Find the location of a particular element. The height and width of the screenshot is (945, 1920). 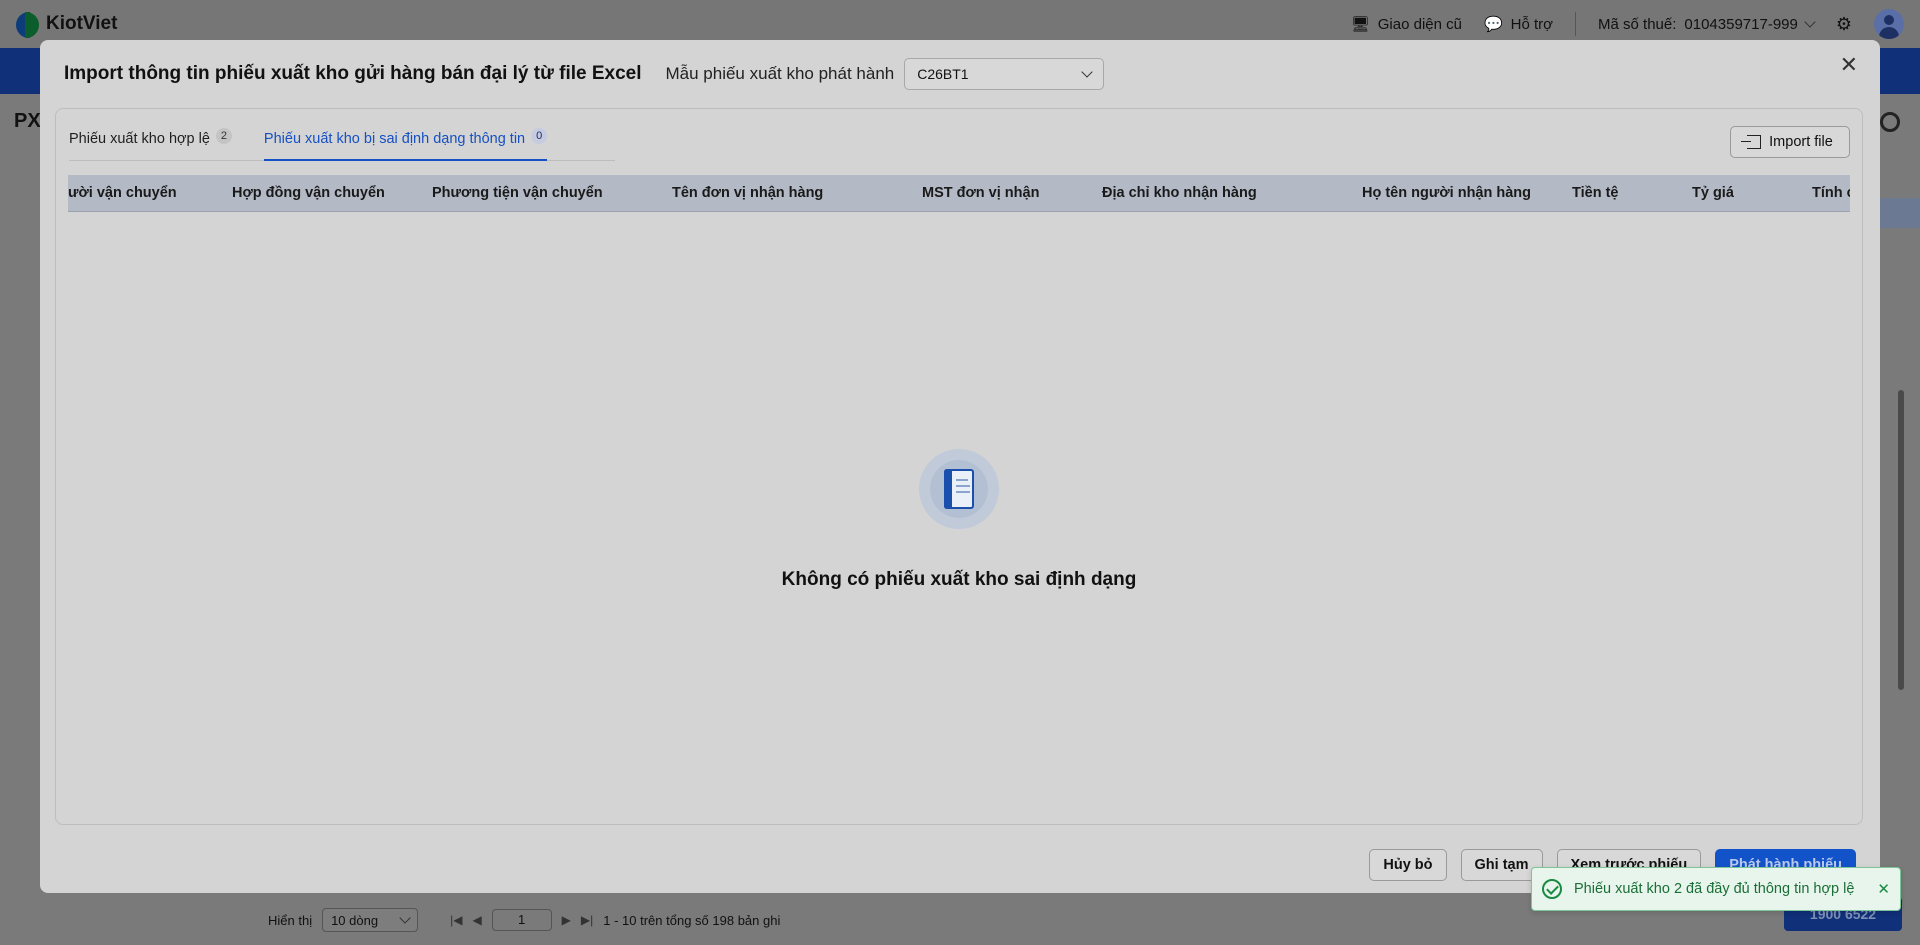

page-input: 1 is located at coordinates (521, 920).